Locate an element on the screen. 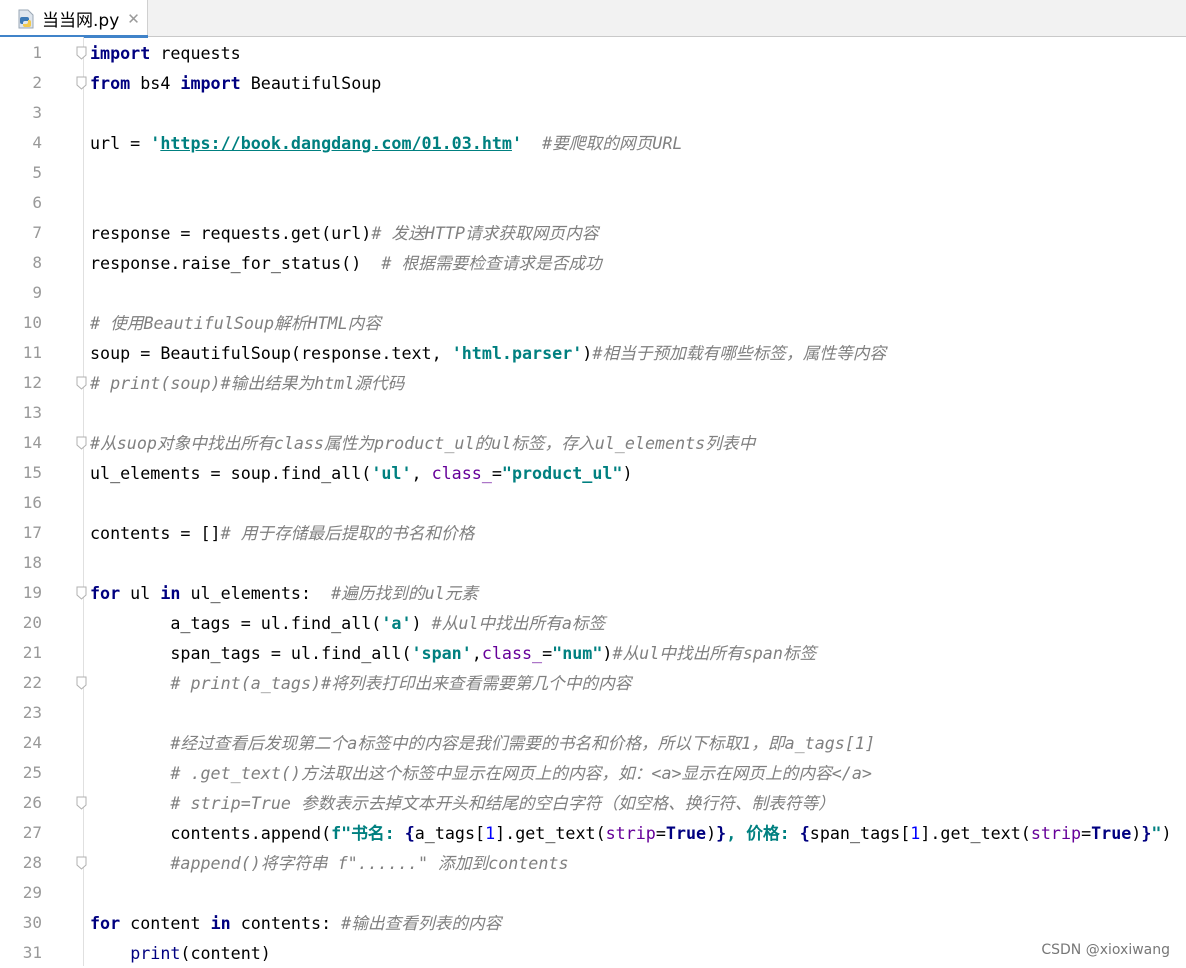 Image resolution: width=1186 pixels, height=968 pixels. line-number: 29 is located at coordinates (32, 892).